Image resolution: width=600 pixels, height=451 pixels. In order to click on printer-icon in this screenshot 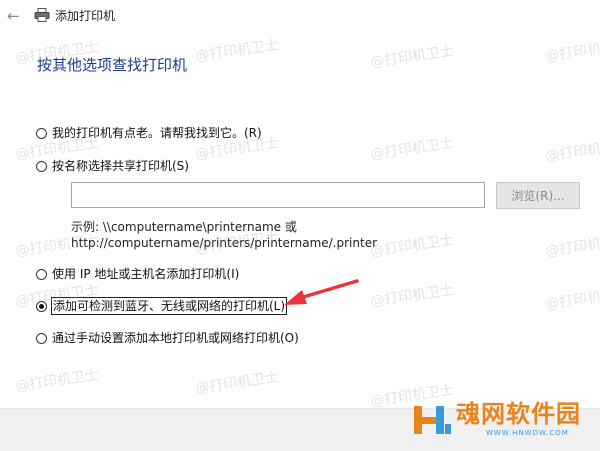, I will do `click(42, 15)`.